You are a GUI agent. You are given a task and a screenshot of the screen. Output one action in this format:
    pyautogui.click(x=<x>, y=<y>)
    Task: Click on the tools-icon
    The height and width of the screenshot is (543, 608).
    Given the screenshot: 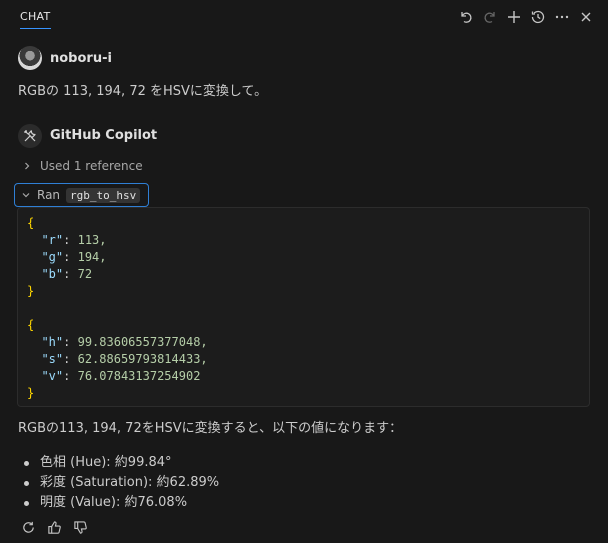 What is the action you would take?
    pyautogui.click(x=30, y=136)
    